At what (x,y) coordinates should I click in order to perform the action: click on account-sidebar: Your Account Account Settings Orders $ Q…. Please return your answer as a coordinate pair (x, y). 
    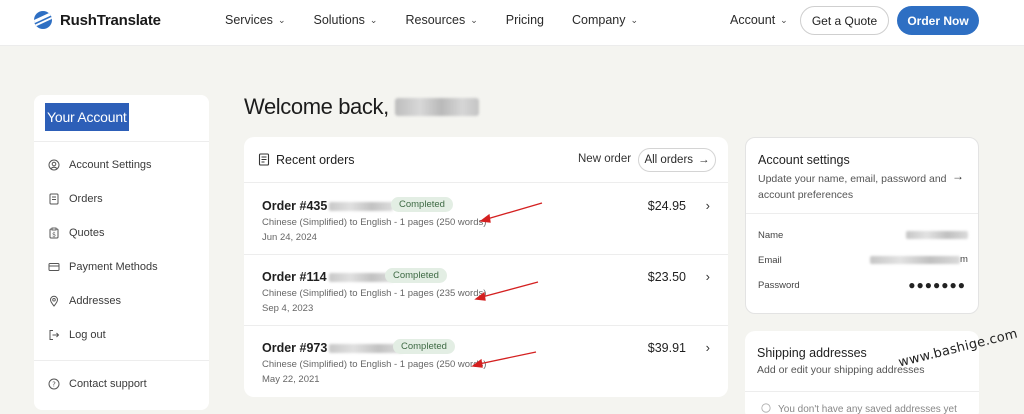
    Looking at the image, I should click on (121, 252).